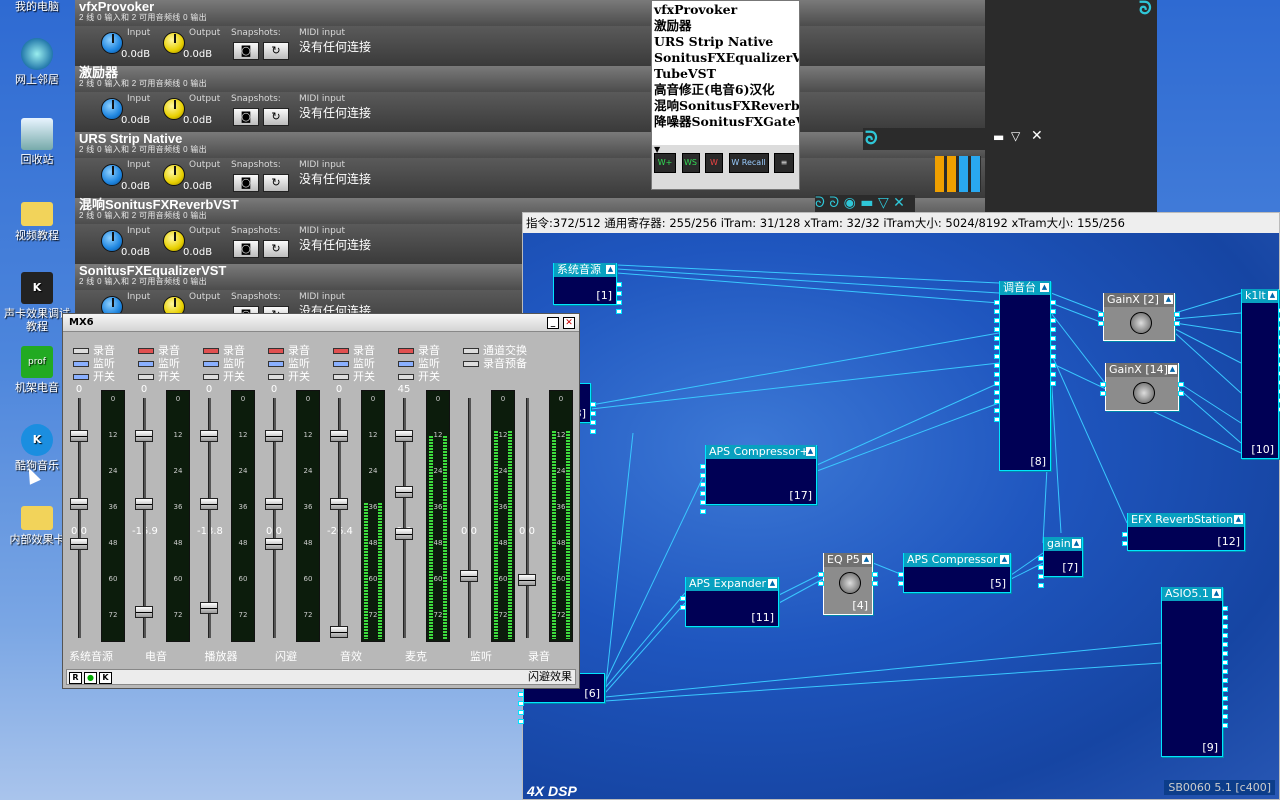  Describe the element at coordinates (1060, 562) in the screenshot. I see `dsp-node: gain ▲ [7]` at that location.